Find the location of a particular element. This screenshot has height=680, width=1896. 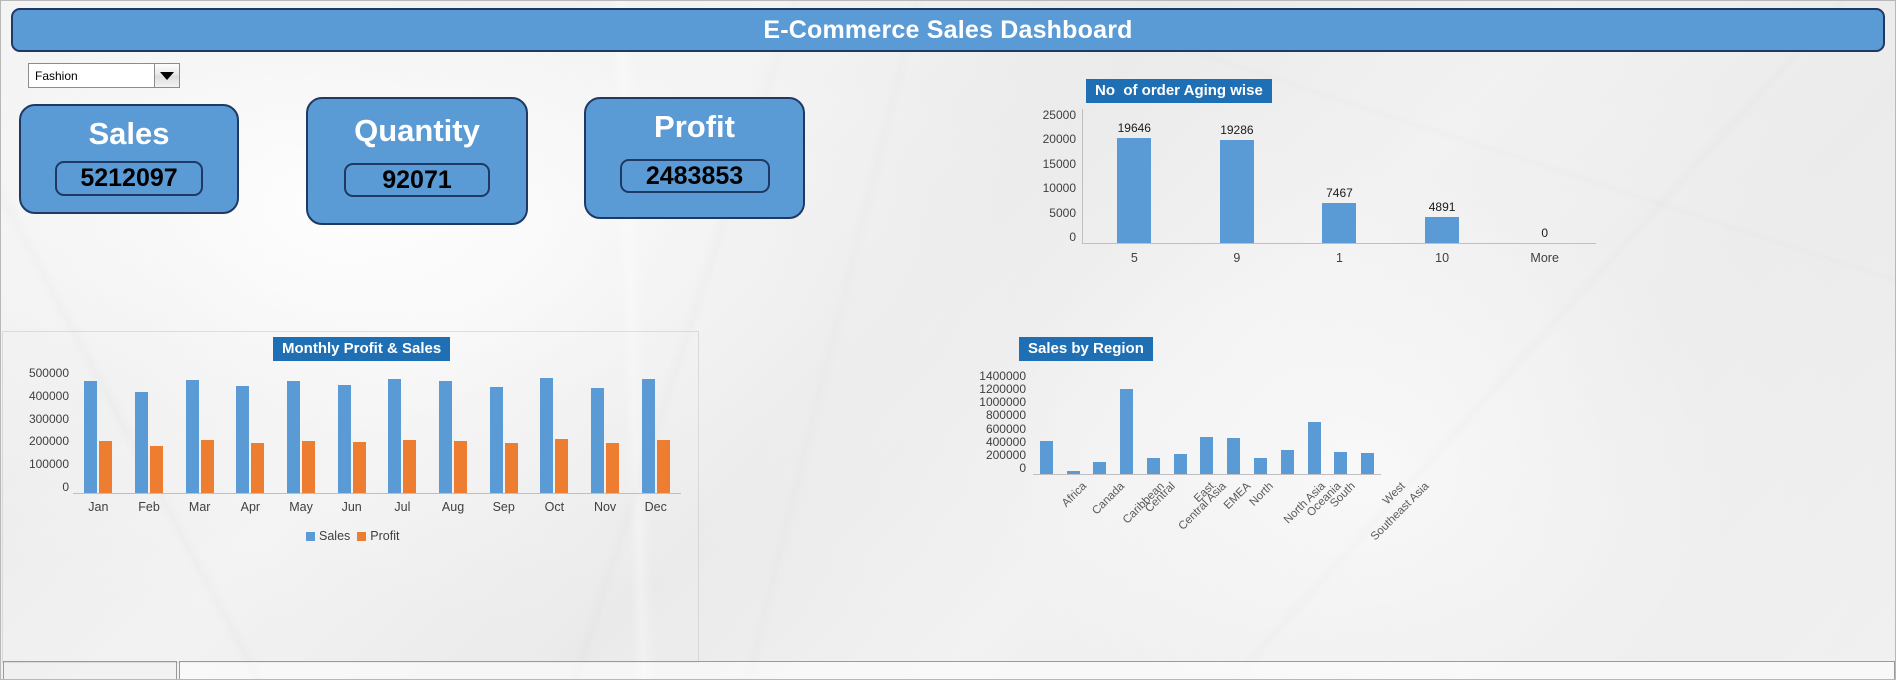

chart-title-monthly-profit-sales: Monthly Profit & Sales is located at coordinates (362, 349).